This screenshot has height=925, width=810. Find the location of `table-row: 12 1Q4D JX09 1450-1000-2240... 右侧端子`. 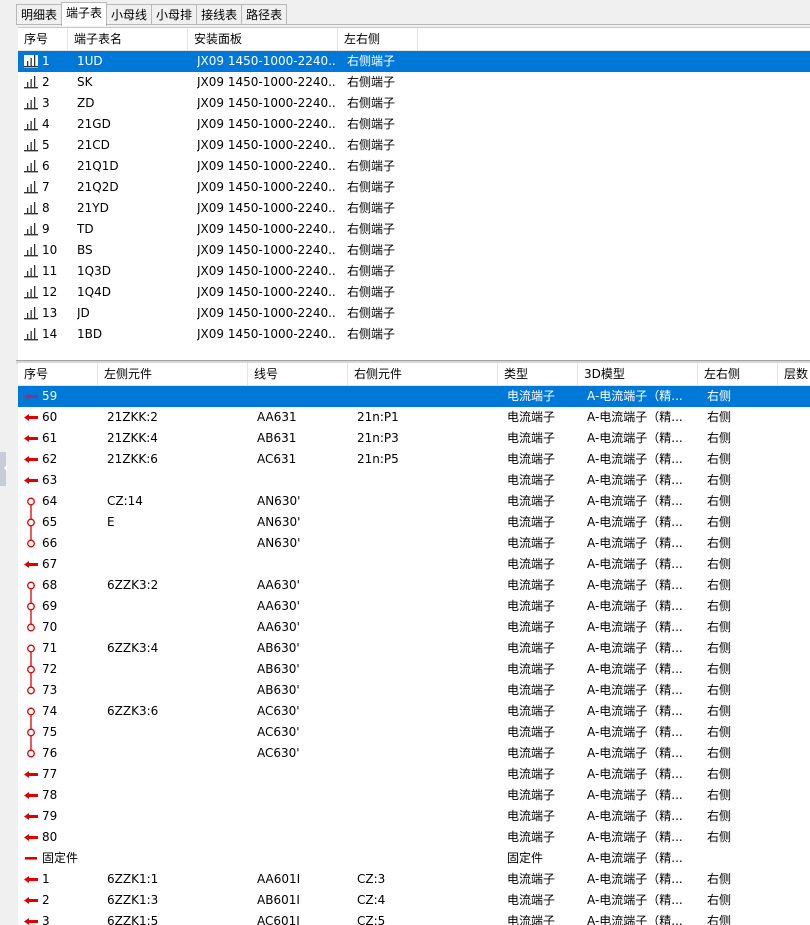

table-row: 12 1Q4D JX09 1450-1000-2240... 右侧端子 is located at coordinates (414, 292).